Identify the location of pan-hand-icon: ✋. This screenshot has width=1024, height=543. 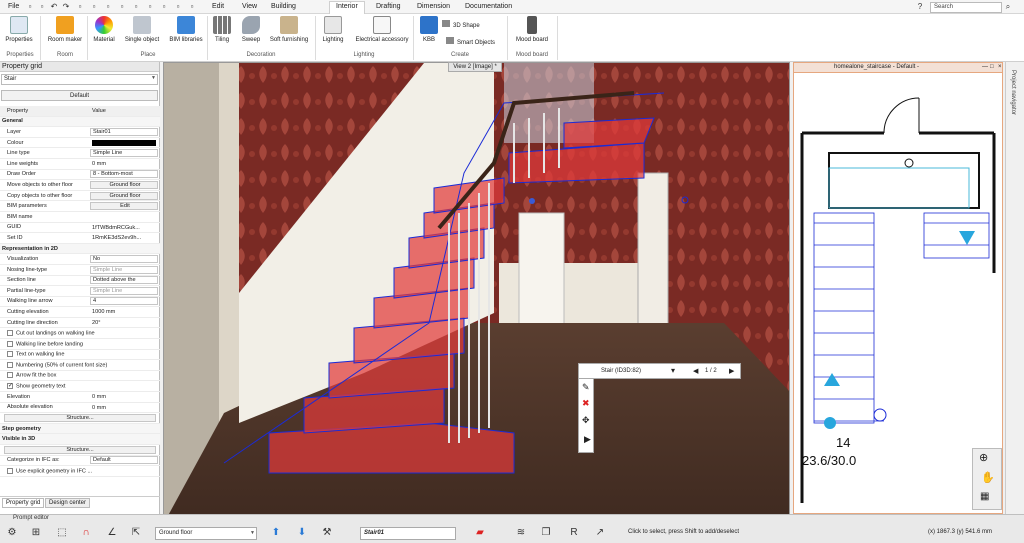
(988, 477).